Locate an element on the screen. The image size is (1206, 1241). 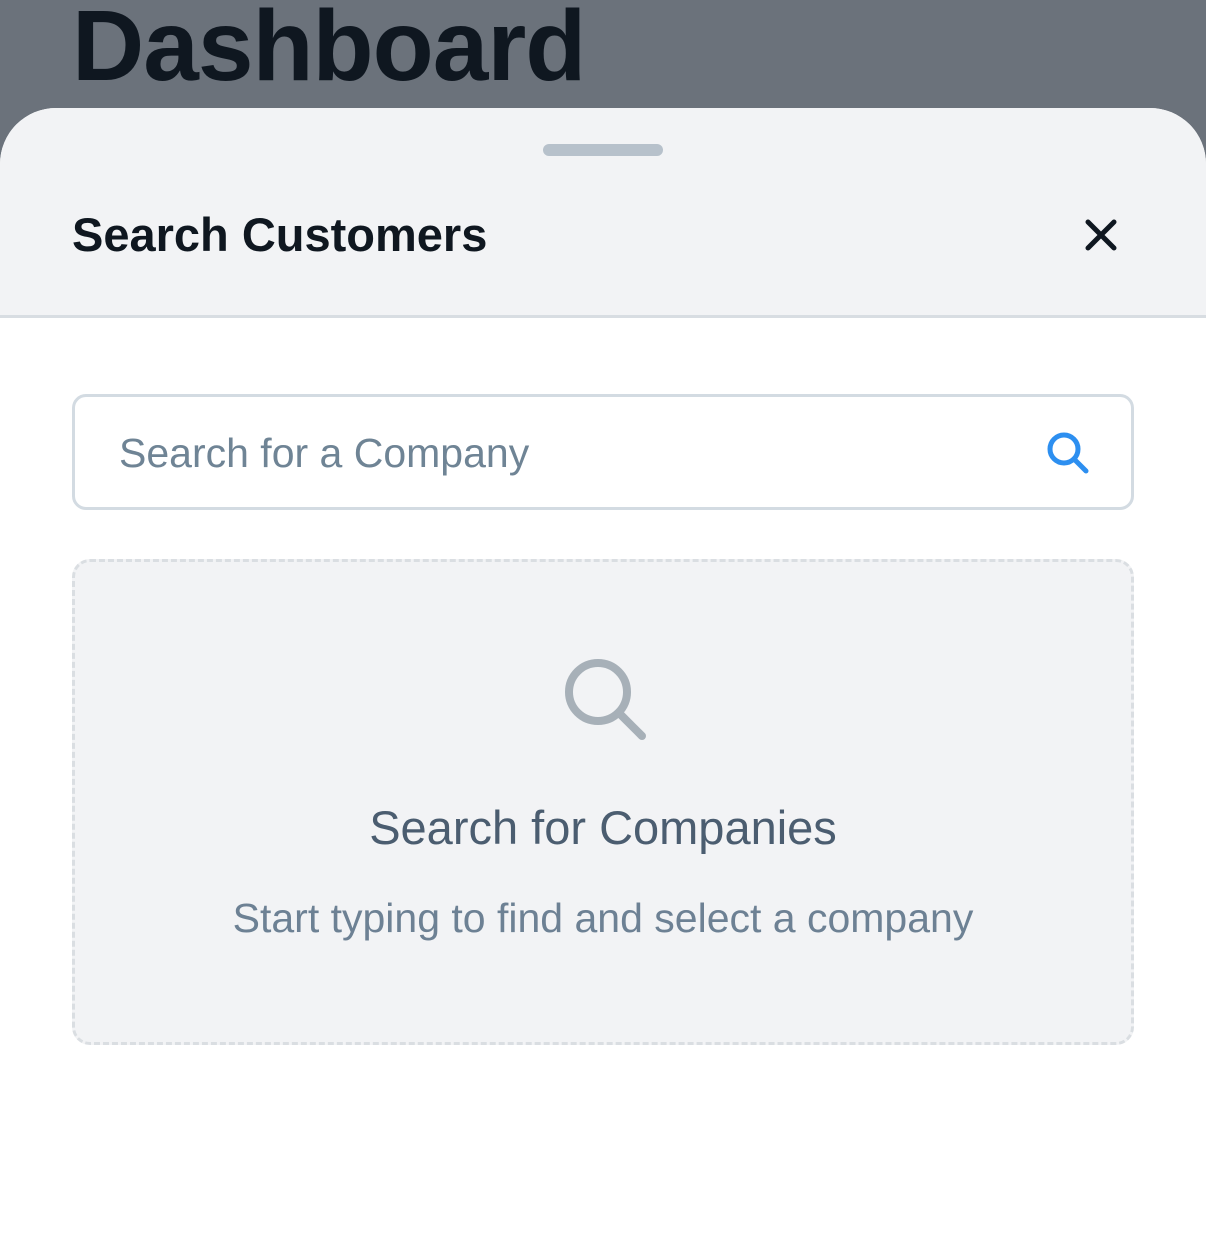
empty-state-title: Search for Companies is located at coordinates (603, 827).